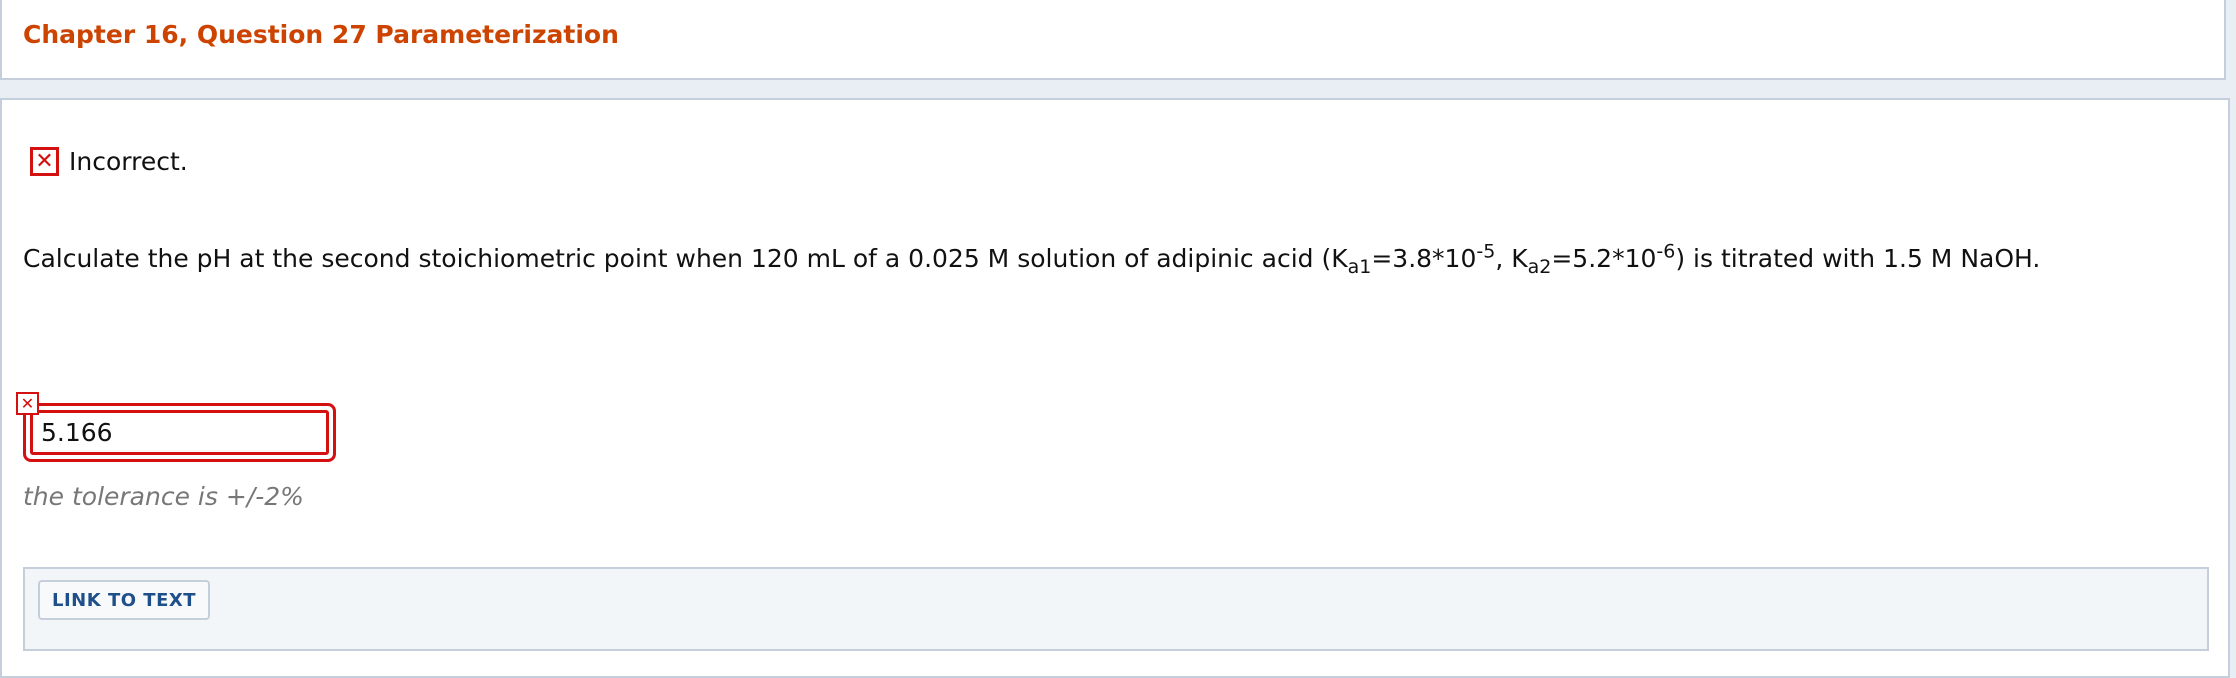 Image resolution: width=2236 pixels, height=678 pixels. What do you see at coordinates (321, 34) in the screenshot?
I see `page-title: Chapter 16, Question 27 Parameterization` at bounding box center [321, 34].